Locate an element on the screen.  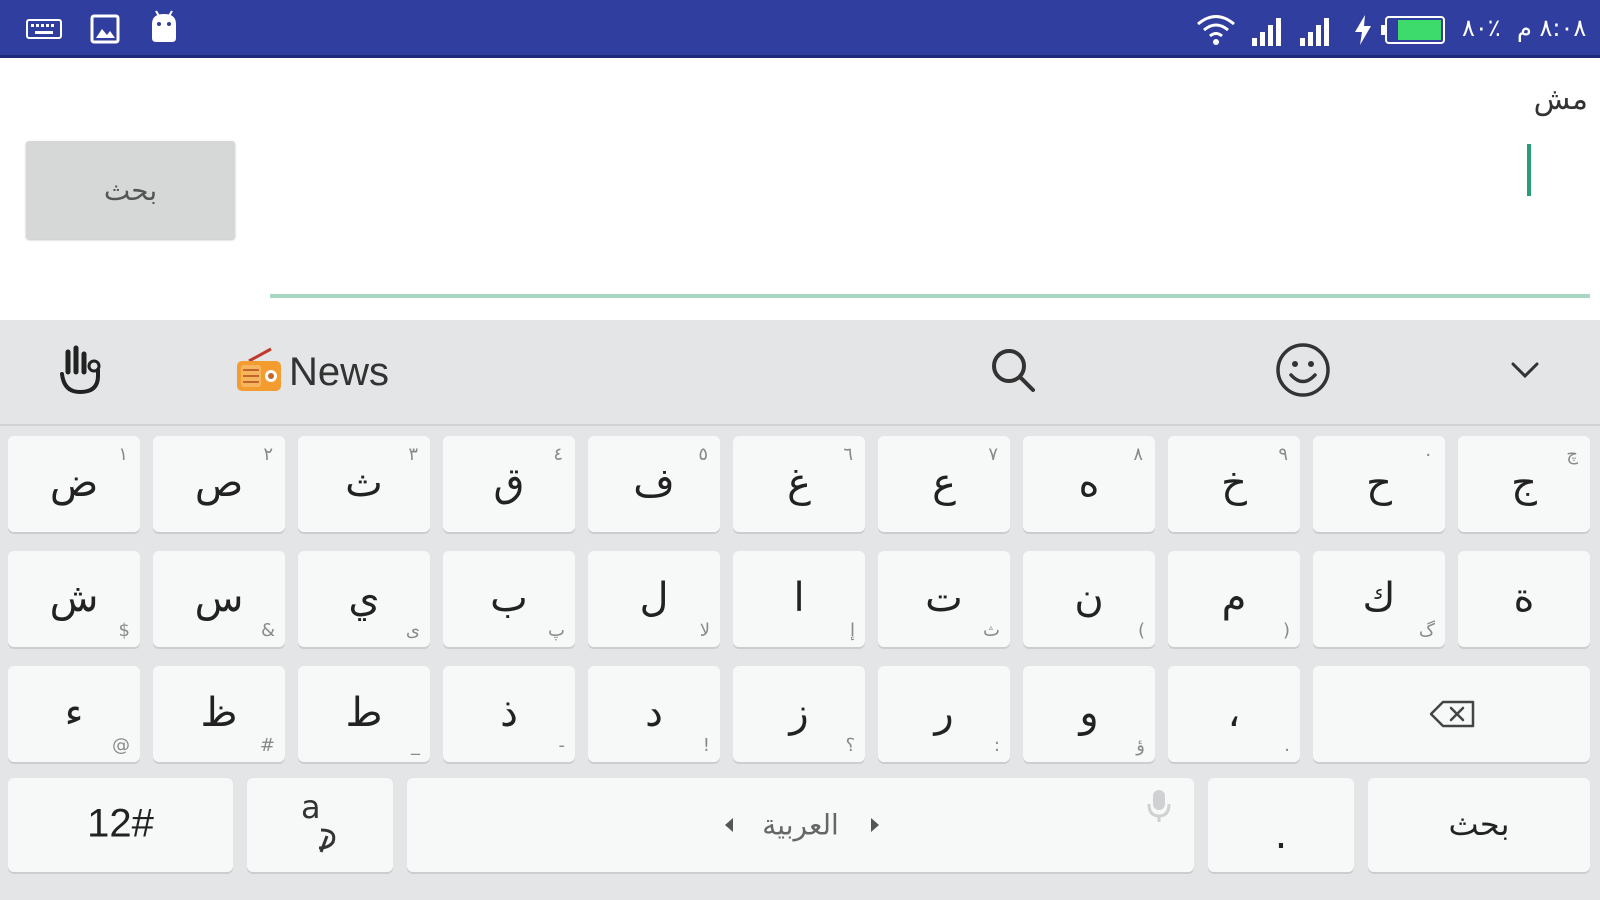
letter-key: ،. is located at coordinates (1234, 714).